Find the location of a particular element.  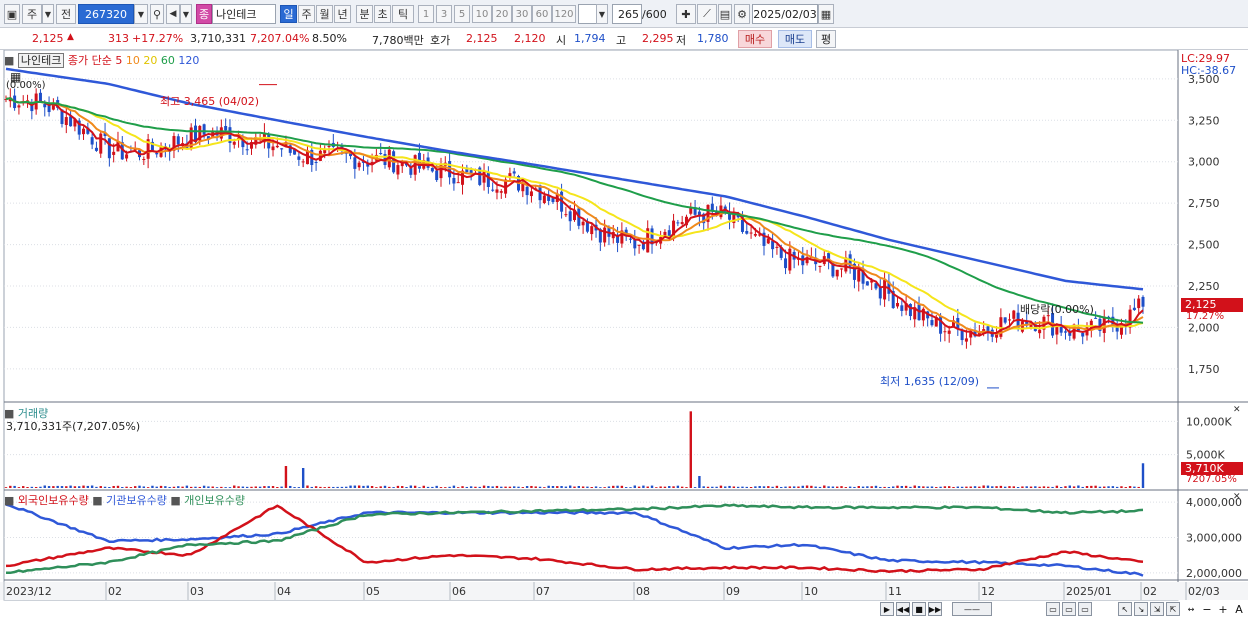

arrow-icon: ↖ is located at coordinates (1125, 609).